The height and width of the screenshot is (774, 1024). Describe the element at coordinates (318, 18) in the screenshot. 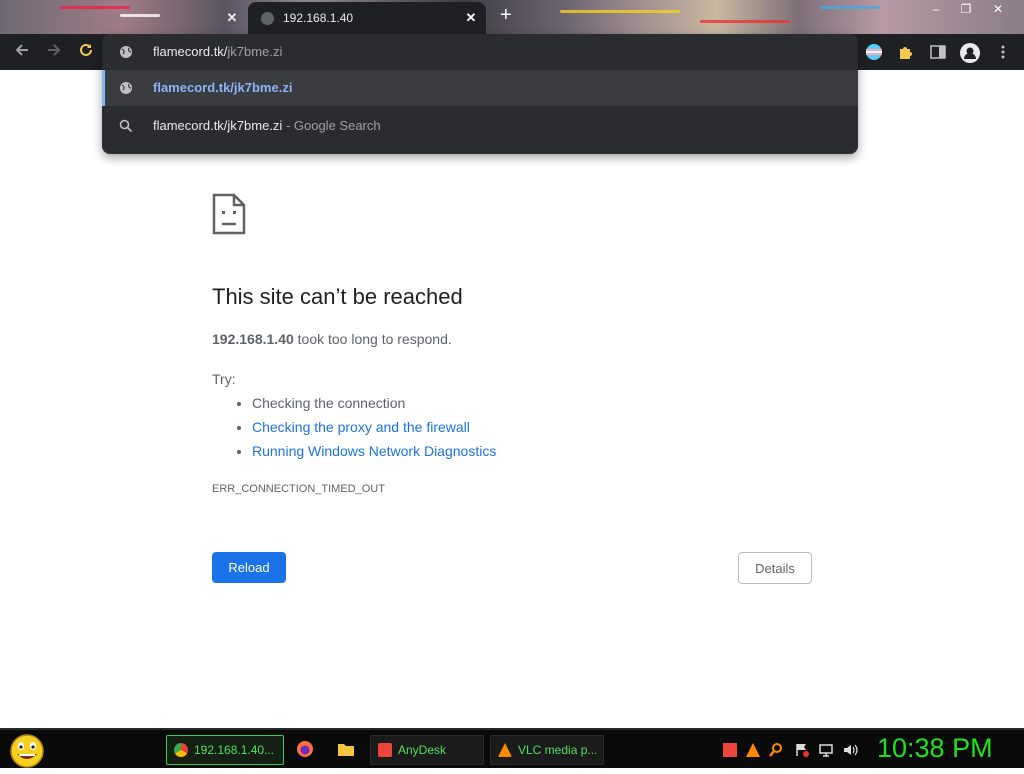

I see `tab-label: 192.168.1.40` at that location.